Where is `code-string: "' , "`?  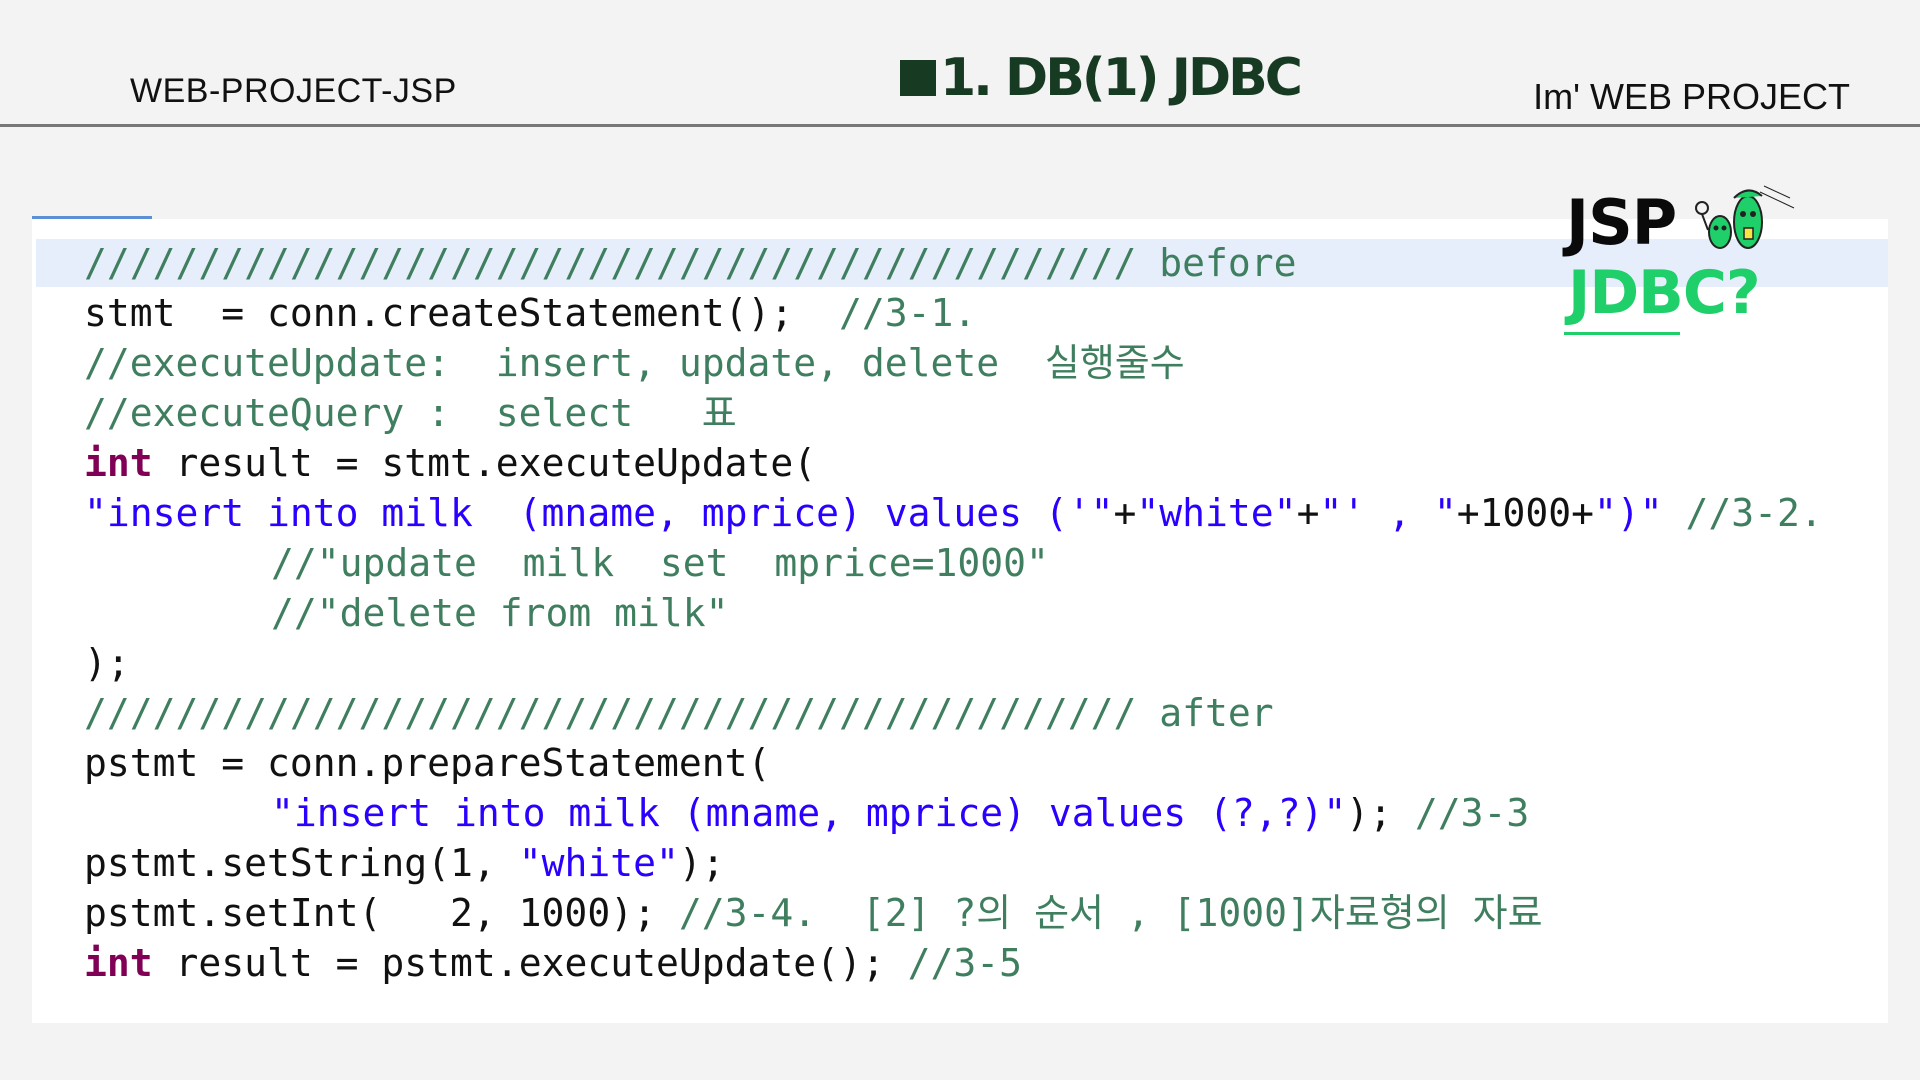 code-string: "' , " is located at coordinates (1388, 513).